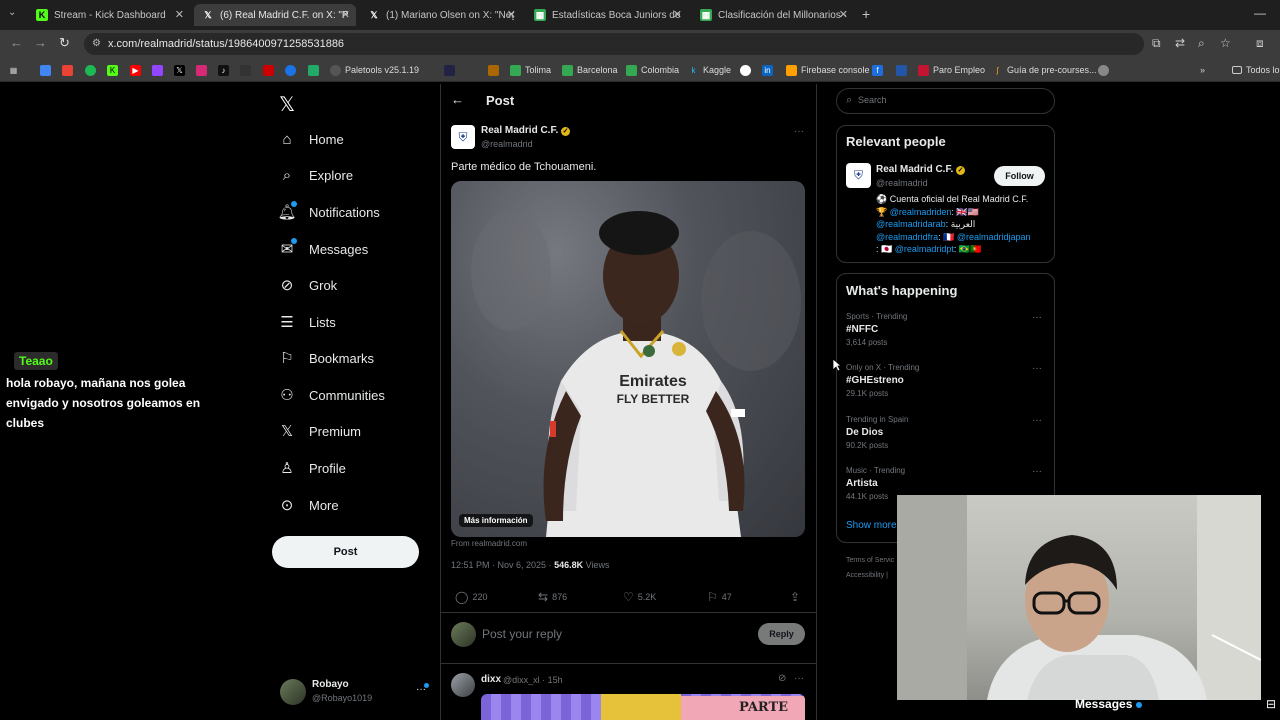 This screenshot has height=720, width=1280. I want to click on x-logo-icon: 𝕏, so click(287, 104).